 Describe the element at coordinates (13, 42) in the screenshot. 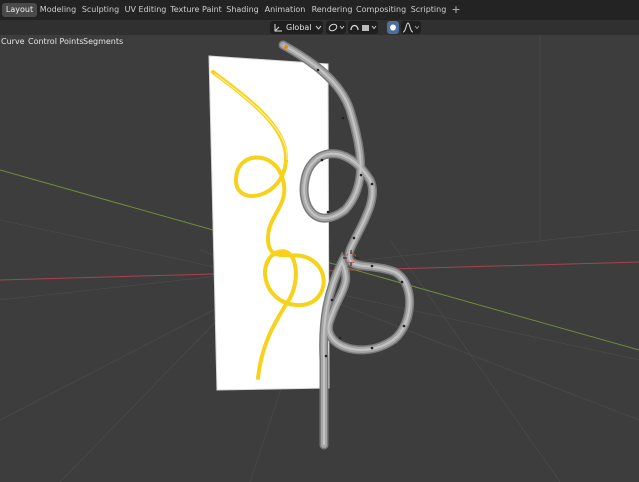

I see `menu-curve: Curve` at that location.